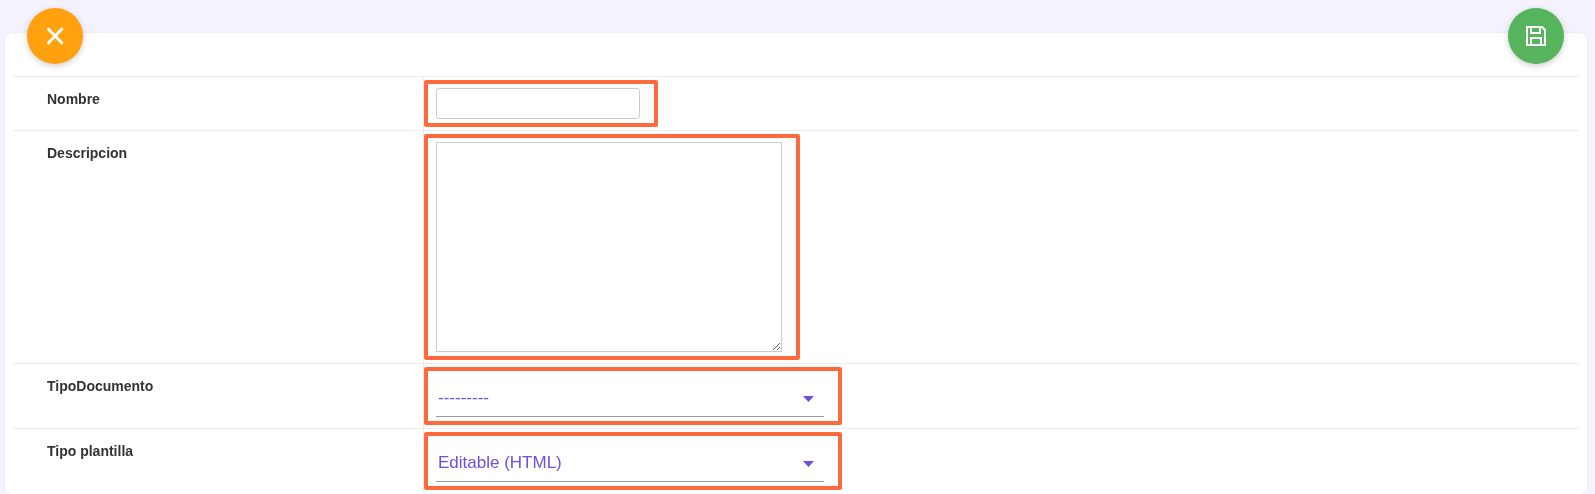 The image size is (1595, 494). What do you see at coordinates (87, 153) in the screenshot?
I see `field-label: Descripcion` at bounding box center [87, 153].